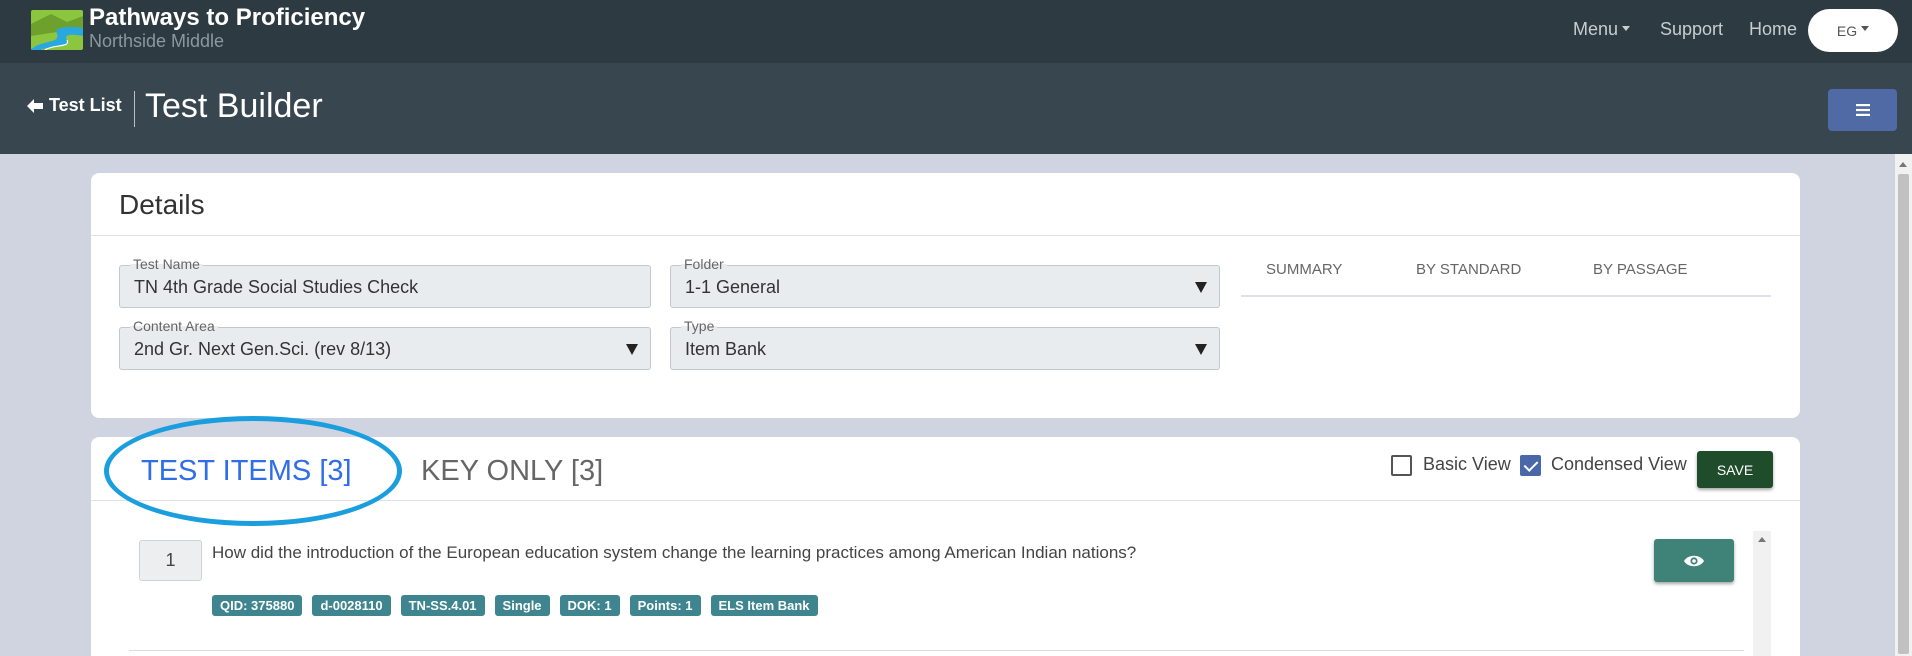 The image size is (1912, 656). I want to click on folder-label: Folder, so click(704, 264).